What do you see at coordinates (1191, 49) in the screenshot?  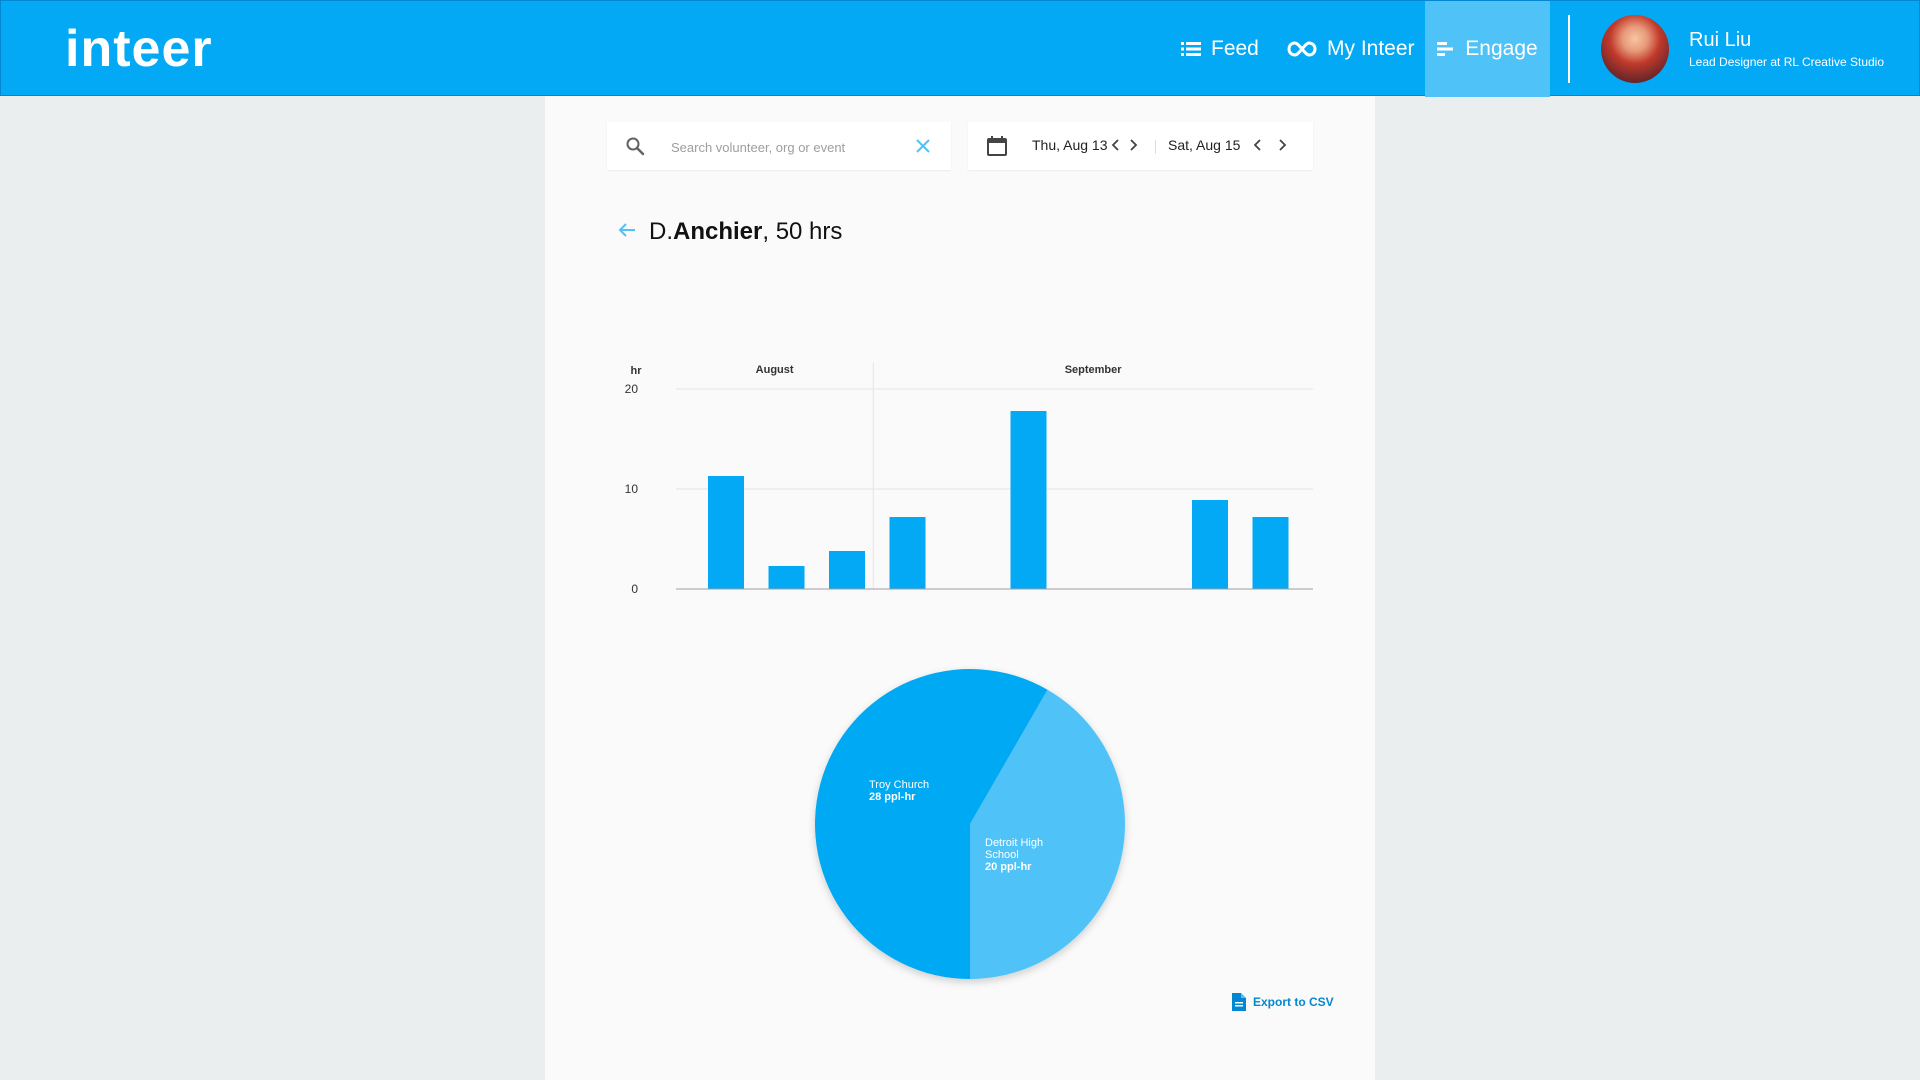 I see `list-icon` at bounding box center [1191, 49].